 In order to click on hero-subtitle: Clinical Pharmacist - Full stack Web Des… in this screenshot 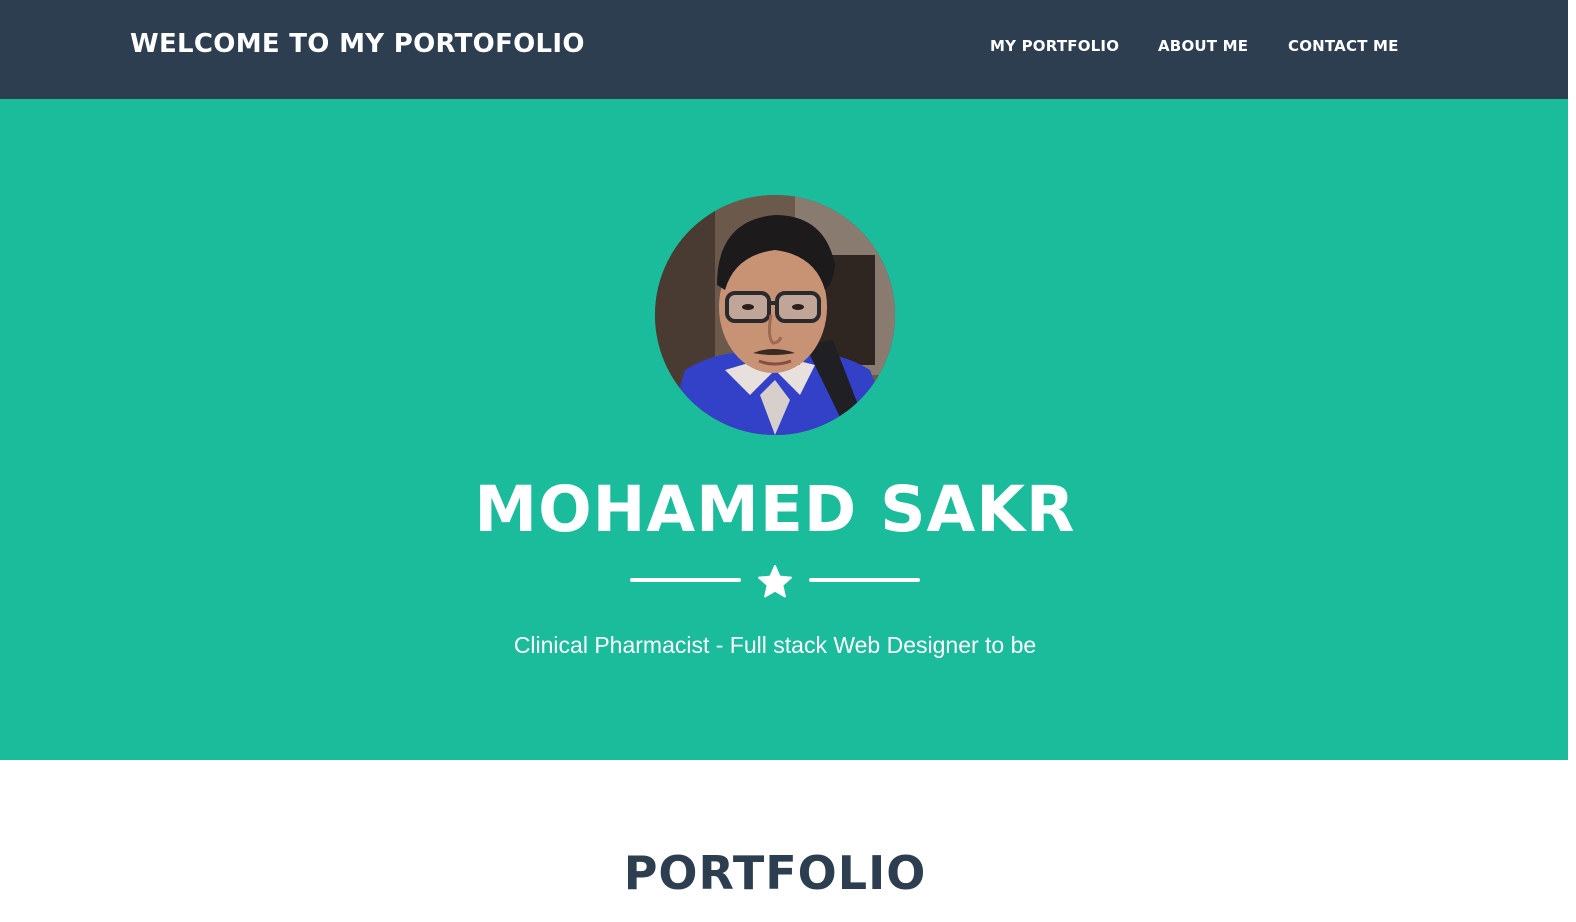, I will do `click(775, 645)`.